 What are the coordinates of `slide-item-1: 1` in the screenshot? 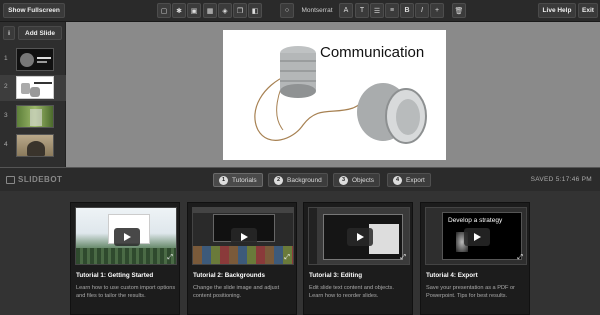 It's located at (33, 60).